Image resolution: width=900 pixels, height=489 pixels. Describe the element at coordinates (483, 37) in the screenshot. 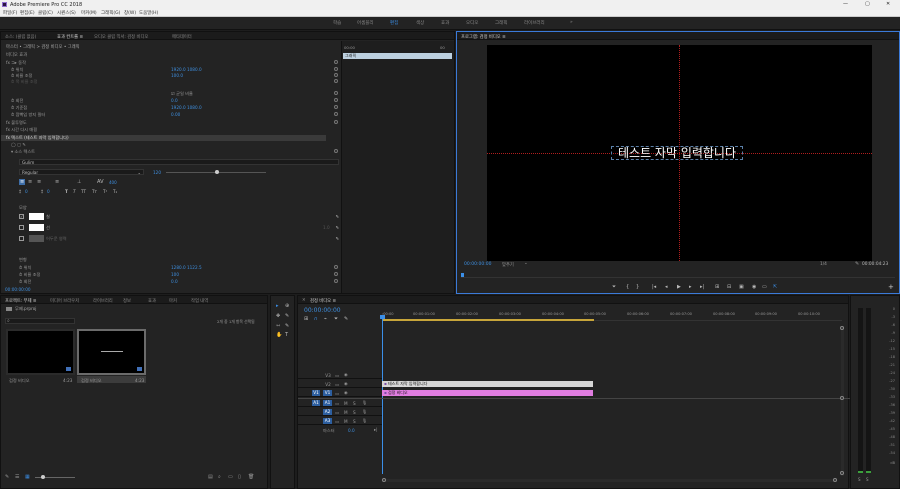

I see `tab-program: 프로그램: 검정 비디오 ≡` at that location.